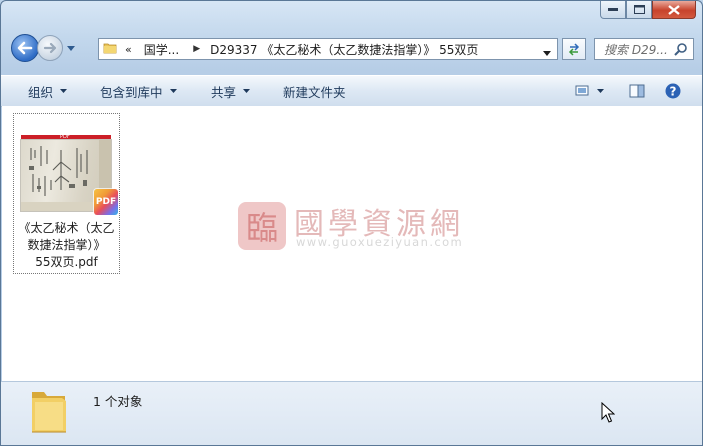 The height and width of the screenshot is (446, 703). What do you see at coordinates (351, 91) in the screenshot?
I see `command-bar: 组织 包含到库中 共享 新建文件夹 ?` at bounding box center [351, 91].